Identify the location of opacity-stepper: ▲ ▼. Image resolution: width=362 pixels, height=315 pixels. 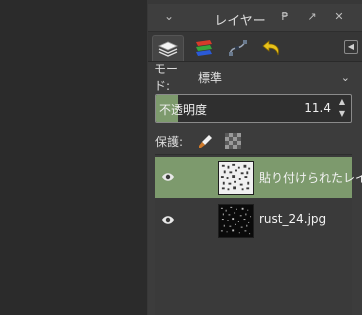
(342, 108).